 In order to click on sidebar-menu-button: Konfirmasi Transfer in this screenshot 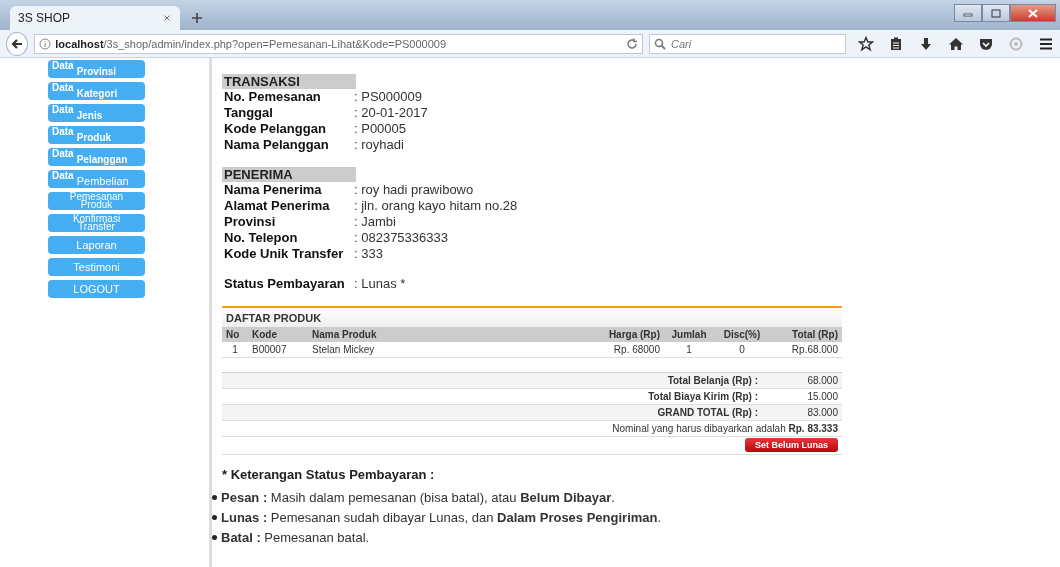, I will do `click(96, 223)`.